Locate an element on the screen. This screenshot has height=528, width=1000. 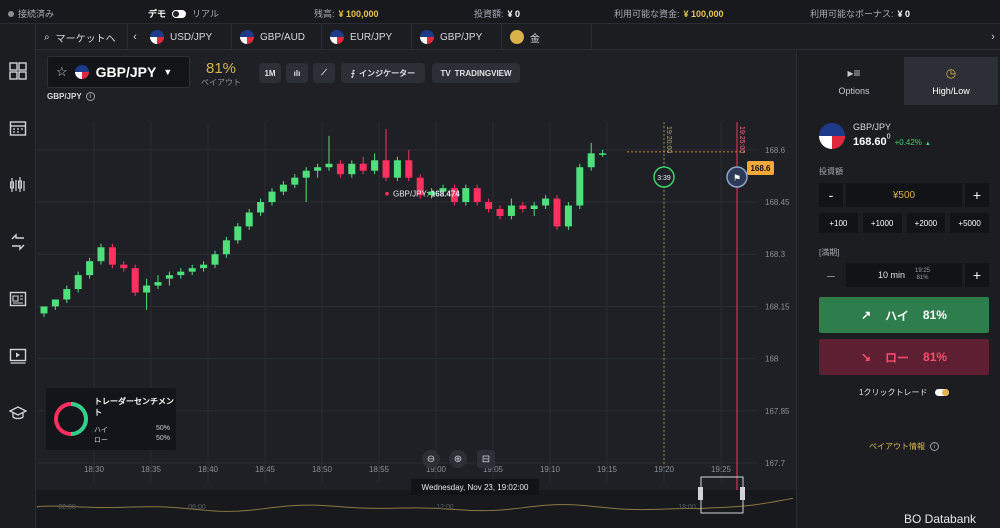
quick-amount-5000: +5000 is located at coordinates (969, 223).